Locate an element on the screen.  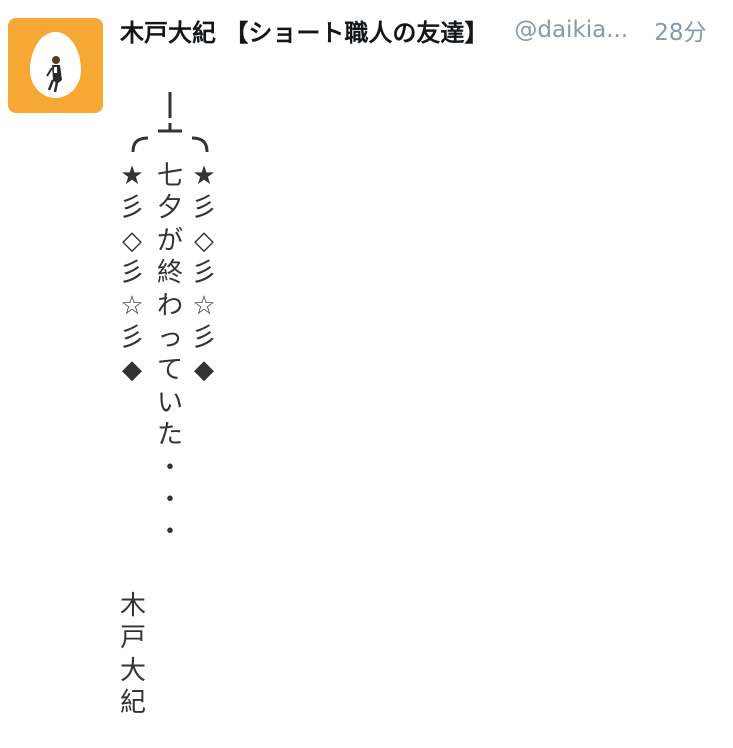
text-char: っ is located at coordinates (169, 338).